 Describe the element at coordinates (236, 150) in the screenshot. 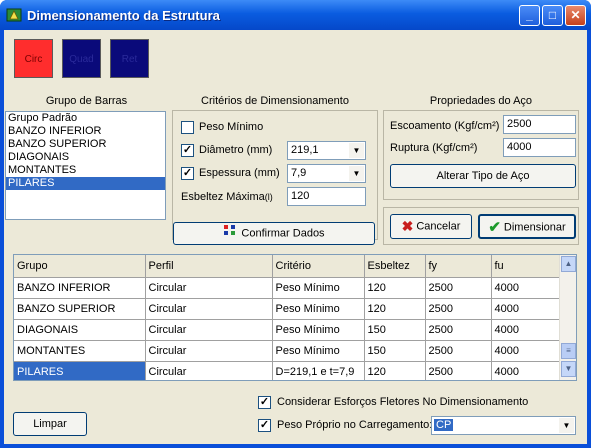

I see `diametro-label: Diâmetro (mm)` at that location.